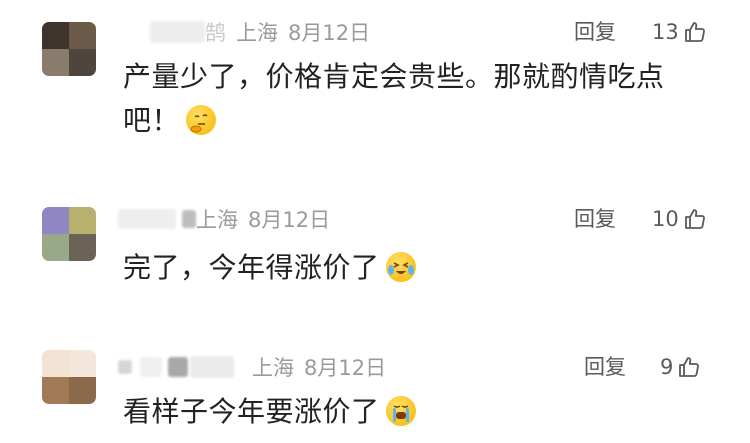 Image resolution: width=750 pixels, height=443 pixels. I want to click on like-button: 13, so click(679, 32).